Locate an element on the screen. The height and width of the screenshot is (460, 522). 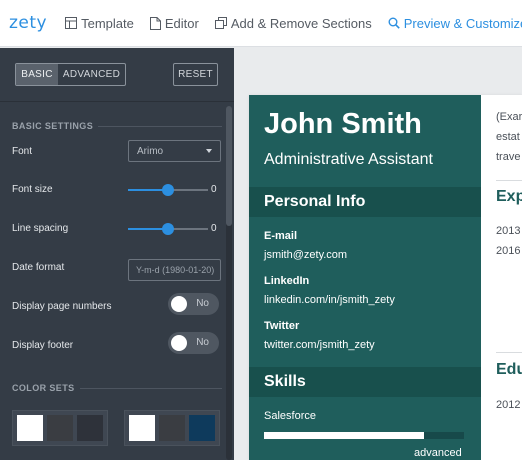
footer-toggle: No is located at coordinates (193, 343).